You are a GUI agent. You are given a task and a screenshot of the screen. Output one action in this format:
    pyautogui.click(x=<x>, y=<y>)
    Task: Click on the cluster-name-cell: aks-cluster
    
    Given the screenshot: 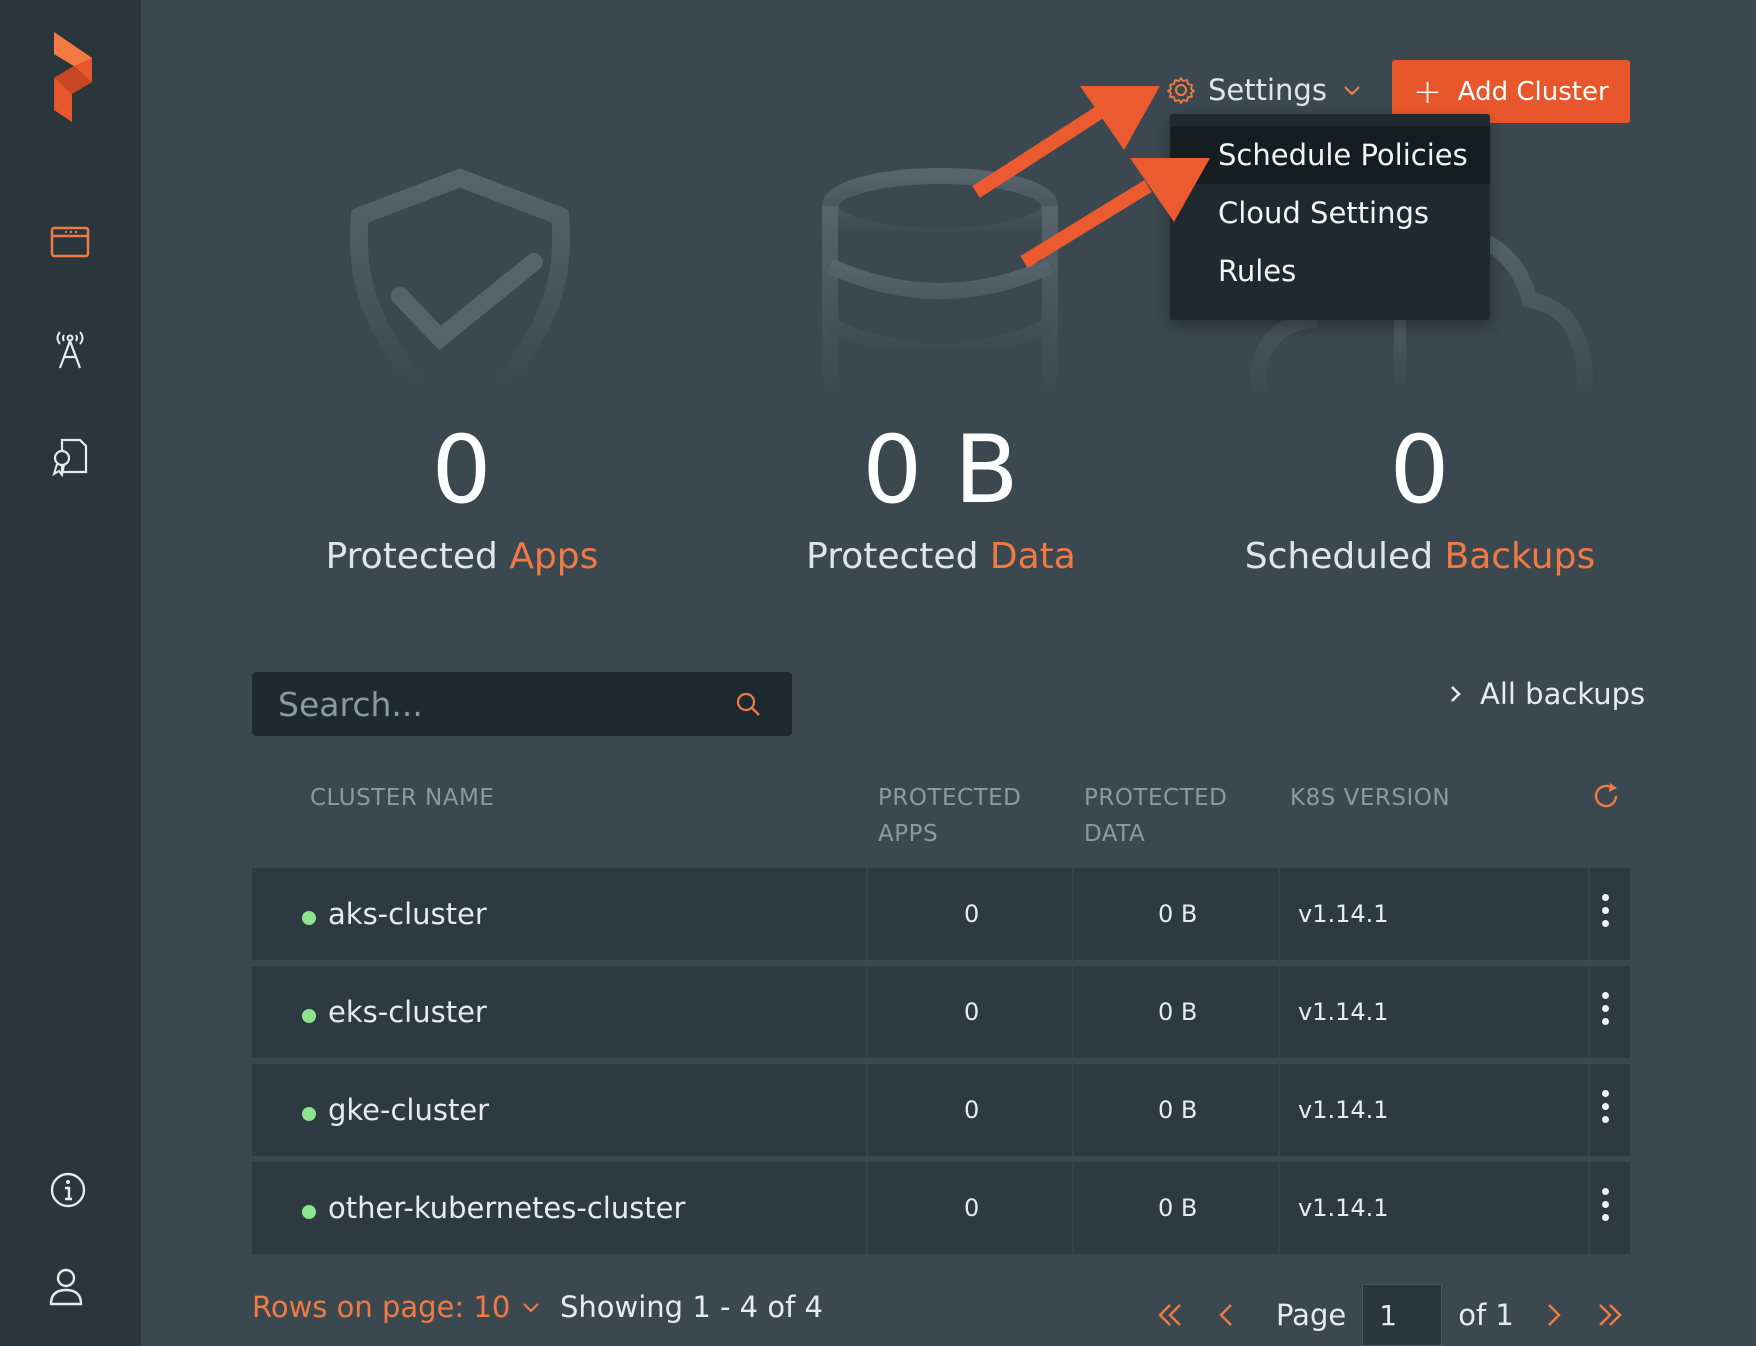 What is the action you would take?
    pyautogui.click(x=394, y=914)
    